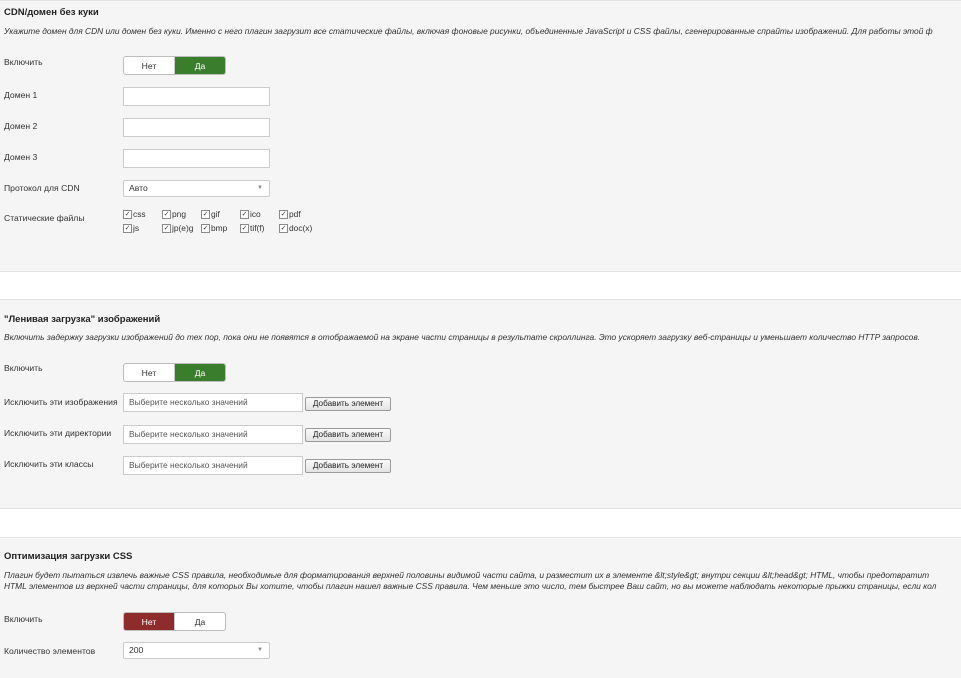 The width and height of the screenshot is (961, 678). I want to click on css-enable-toggle: Нет Да, so click(174, 621).